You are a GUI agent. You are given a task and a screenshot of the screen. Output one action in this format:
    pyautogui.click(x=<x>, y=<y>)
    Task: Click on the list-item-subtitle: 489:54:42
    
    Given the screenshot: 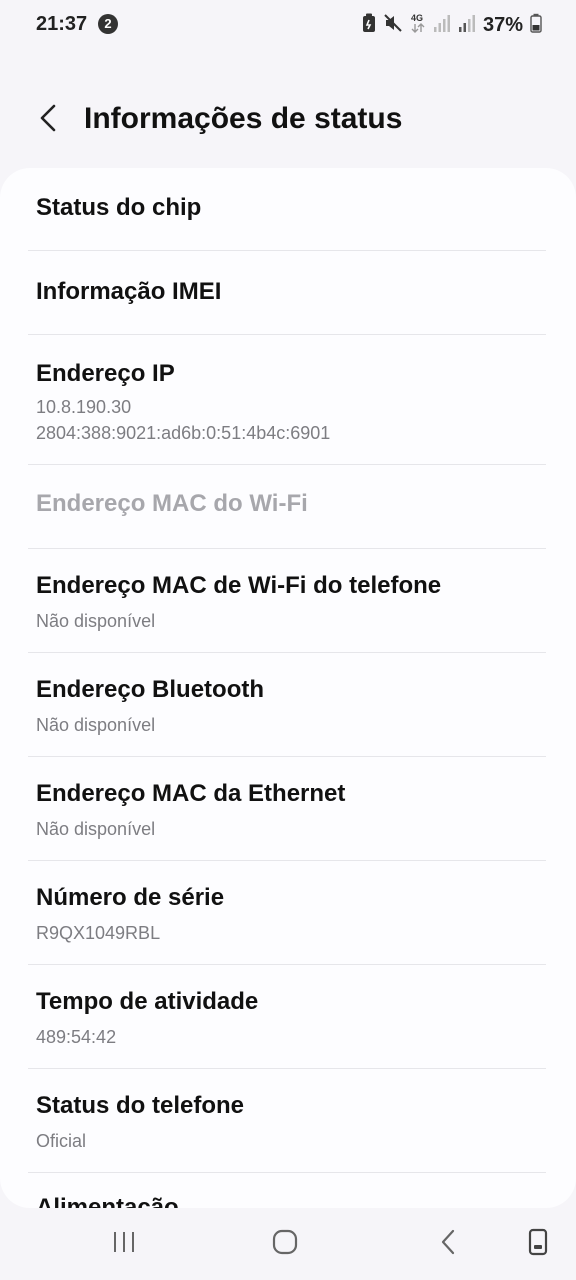 What is the action you would take?
    pyautogui.click(x=76, y=1037)
    